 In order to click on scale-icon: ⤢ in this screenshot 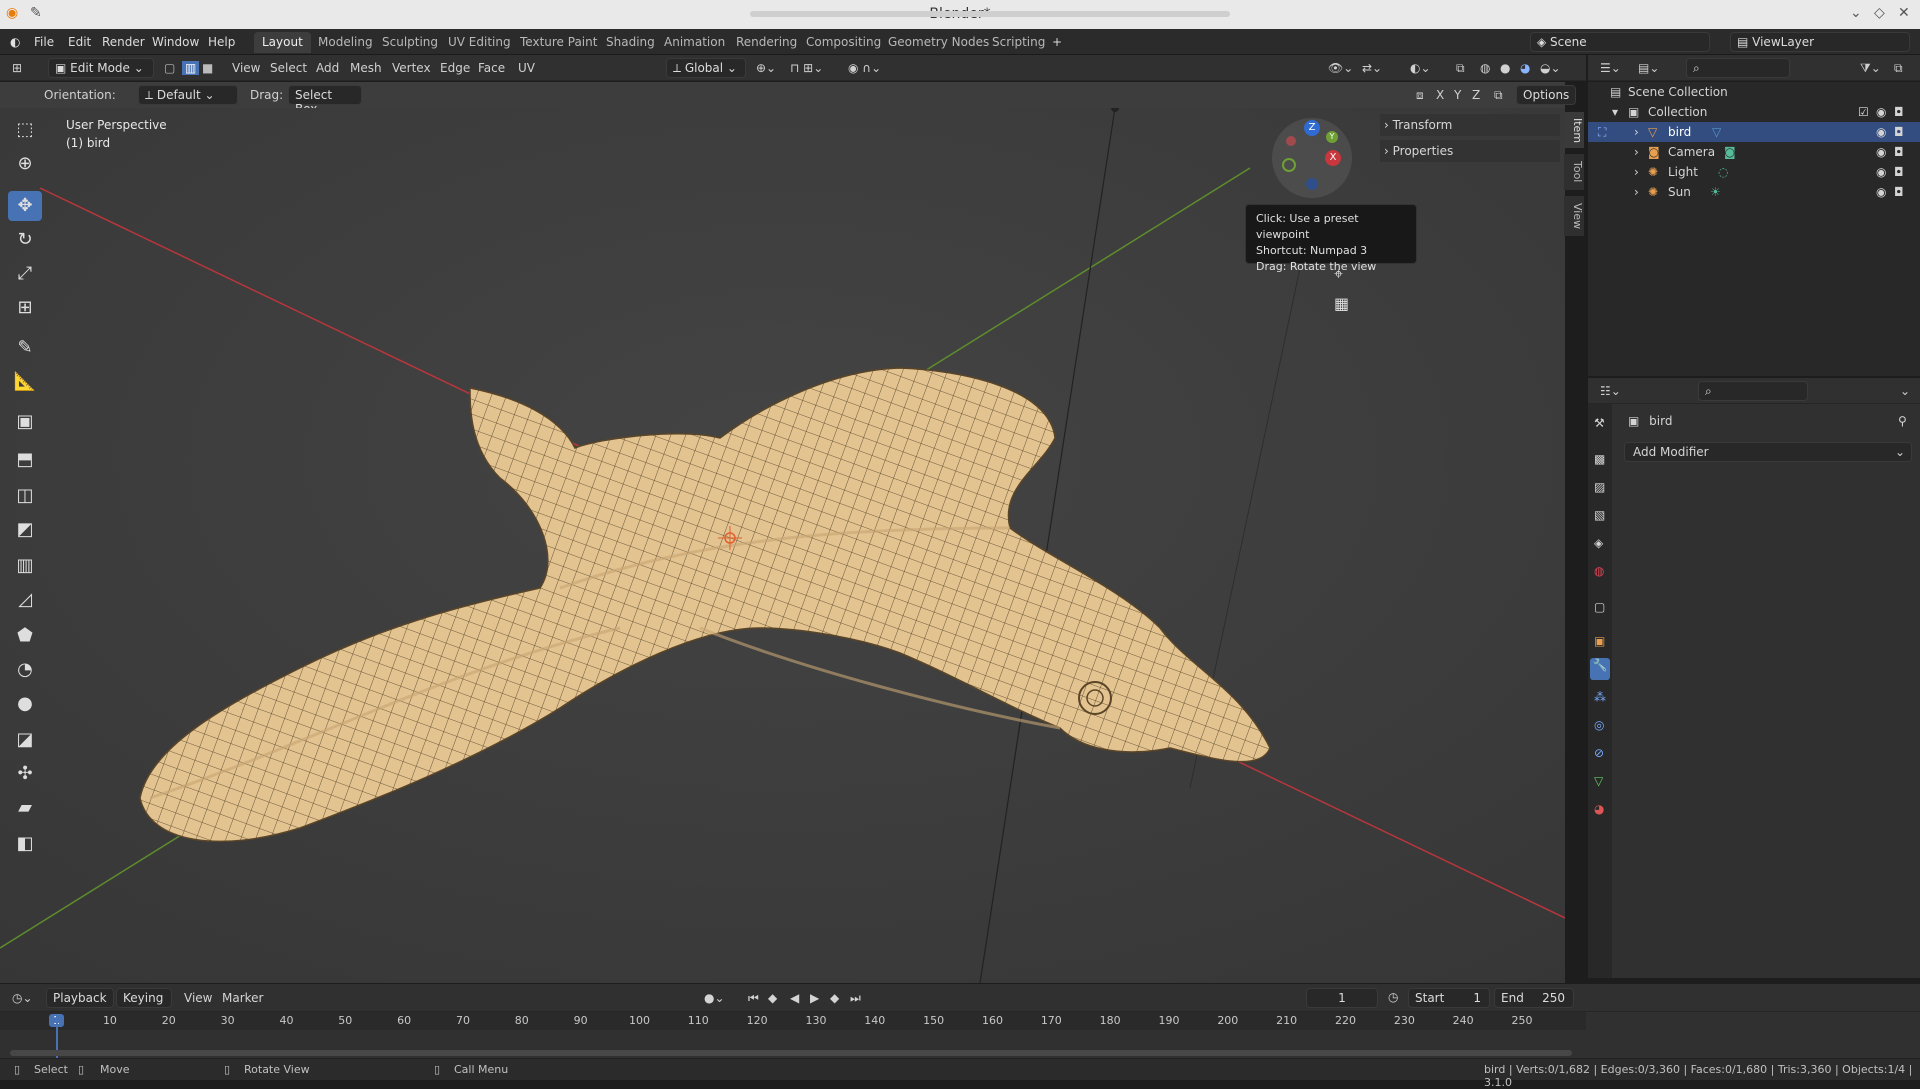, I will do `click(25, 274)`.